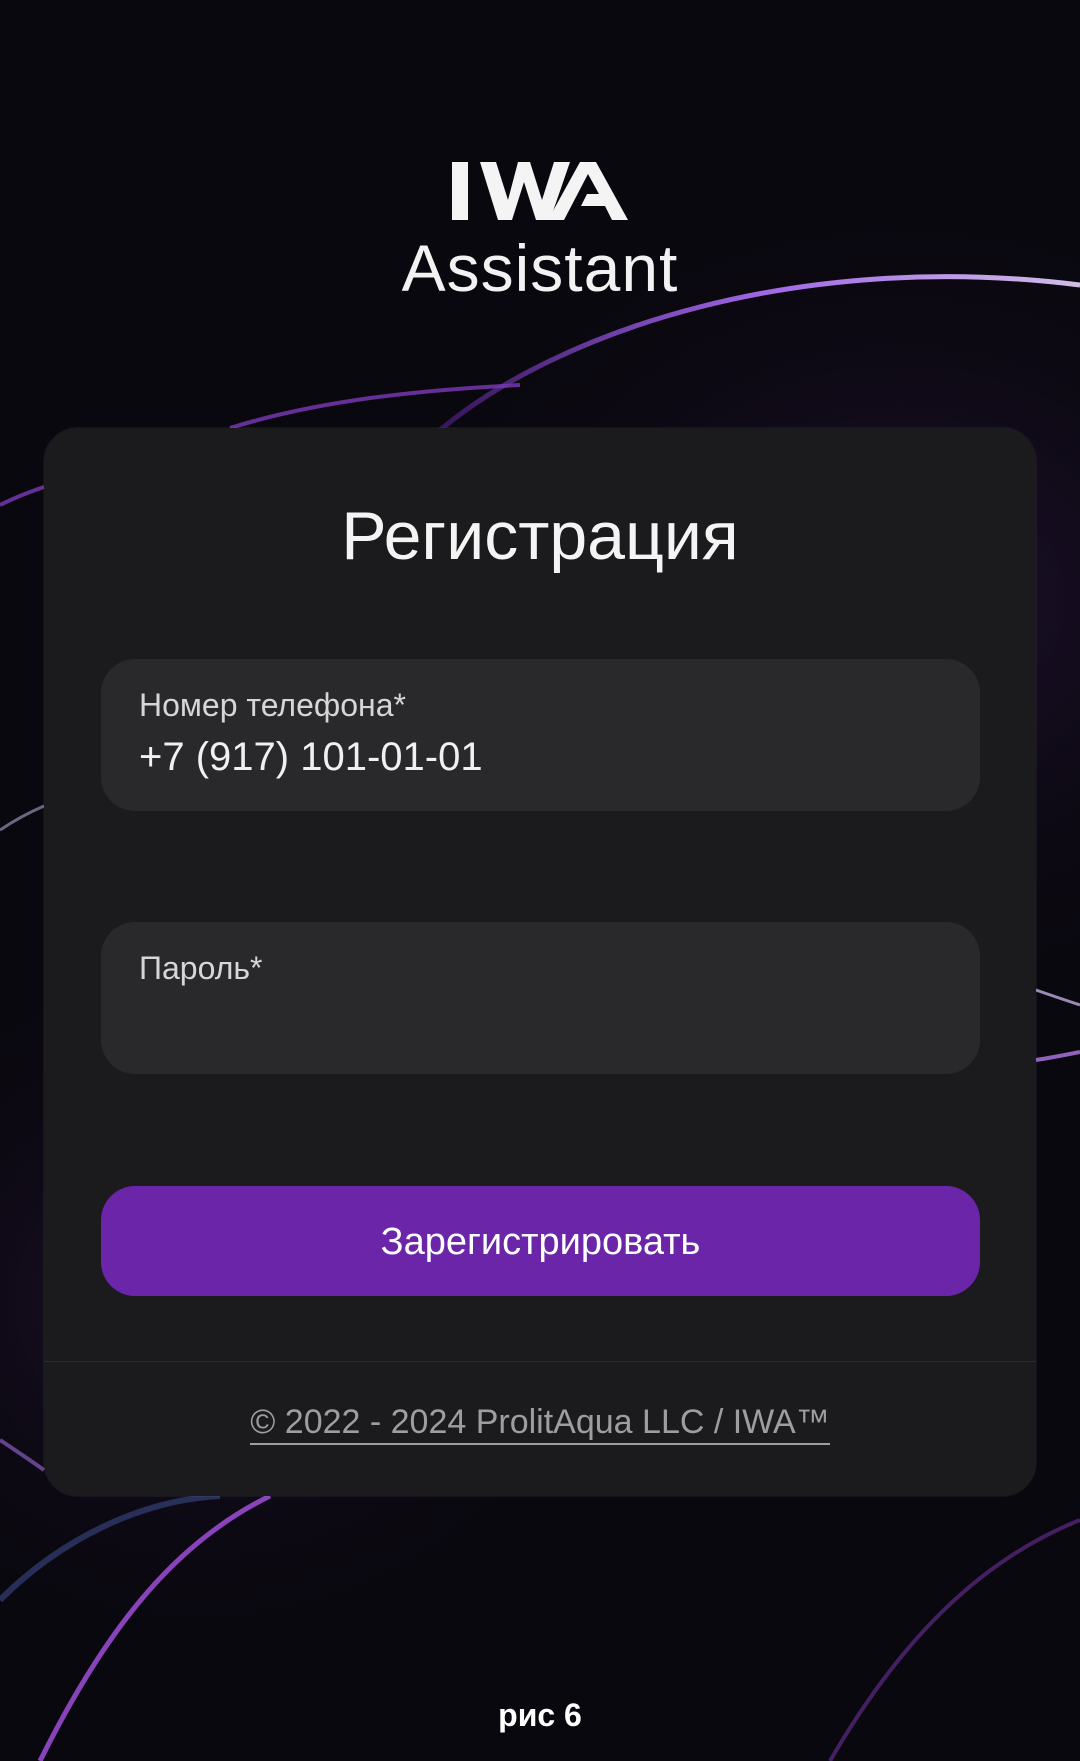  Describe the element at coordinates (540, 191) in the screenshot. I see `iwa-logo-icon` at that location.